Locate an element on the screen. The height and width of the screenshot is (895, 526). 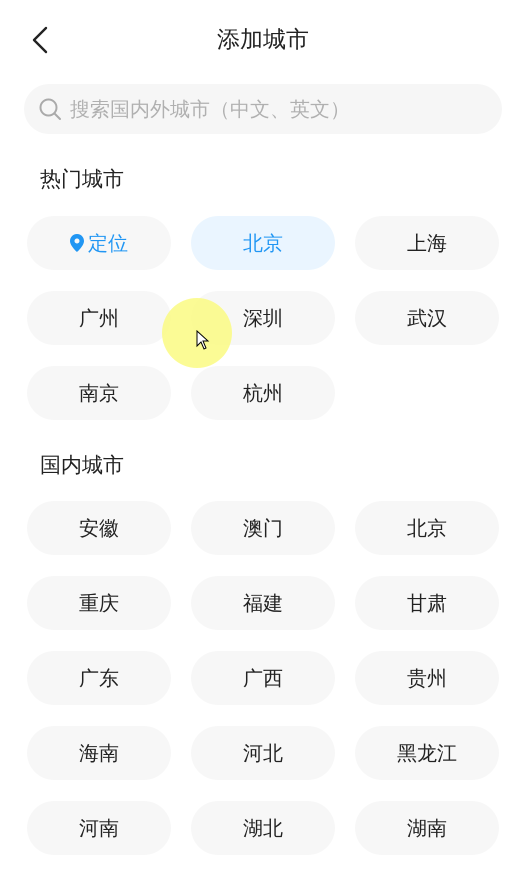
city-chip: 广州 is located at coordinates (99, 317).